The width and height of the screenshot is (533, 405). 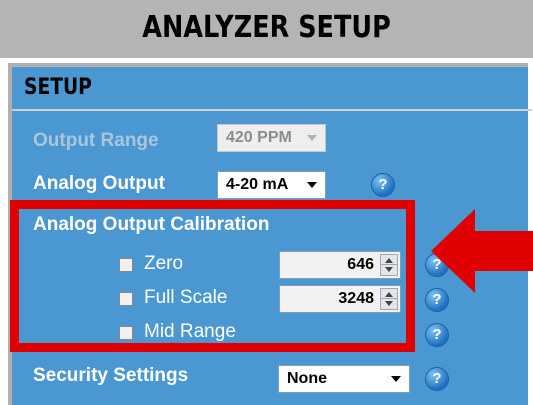 I want to click on page-title: ANALYZER SETUP, so click(x=266, y=27).